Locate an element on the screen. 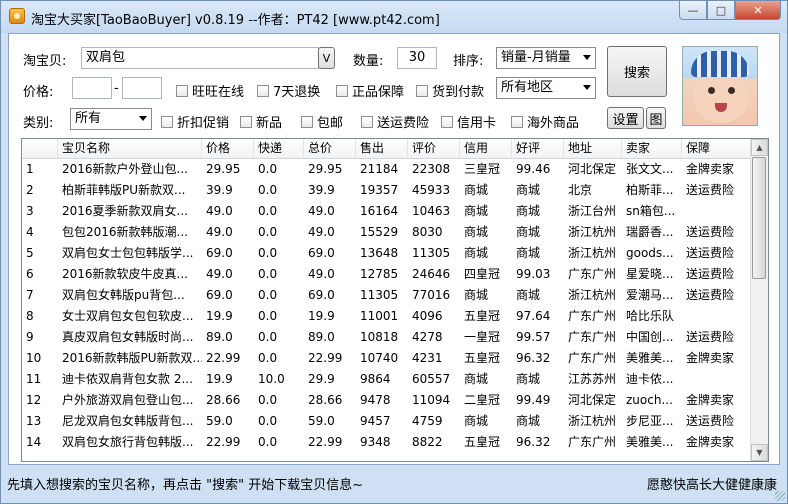 The height and width of the screenshot is (504, 788). region-select: 所有地区 is located at coordinates (546, 88).